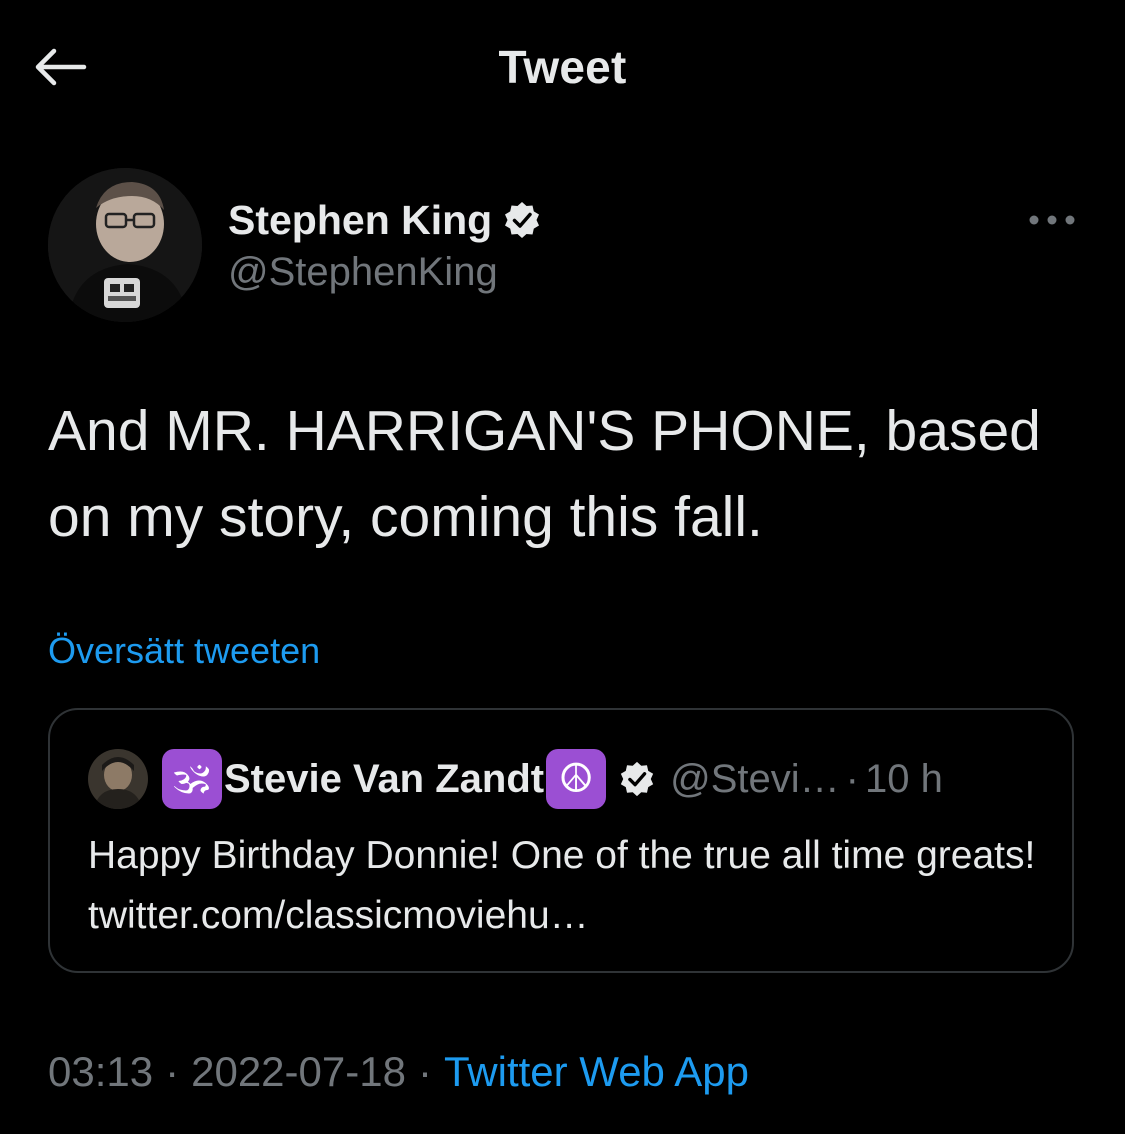 The image size is (1125, 1134). What do you see at coordinates (100, 1071) in the screenshot?
I see `tweet-time: 03:13` at bounding box center [100, 1071].